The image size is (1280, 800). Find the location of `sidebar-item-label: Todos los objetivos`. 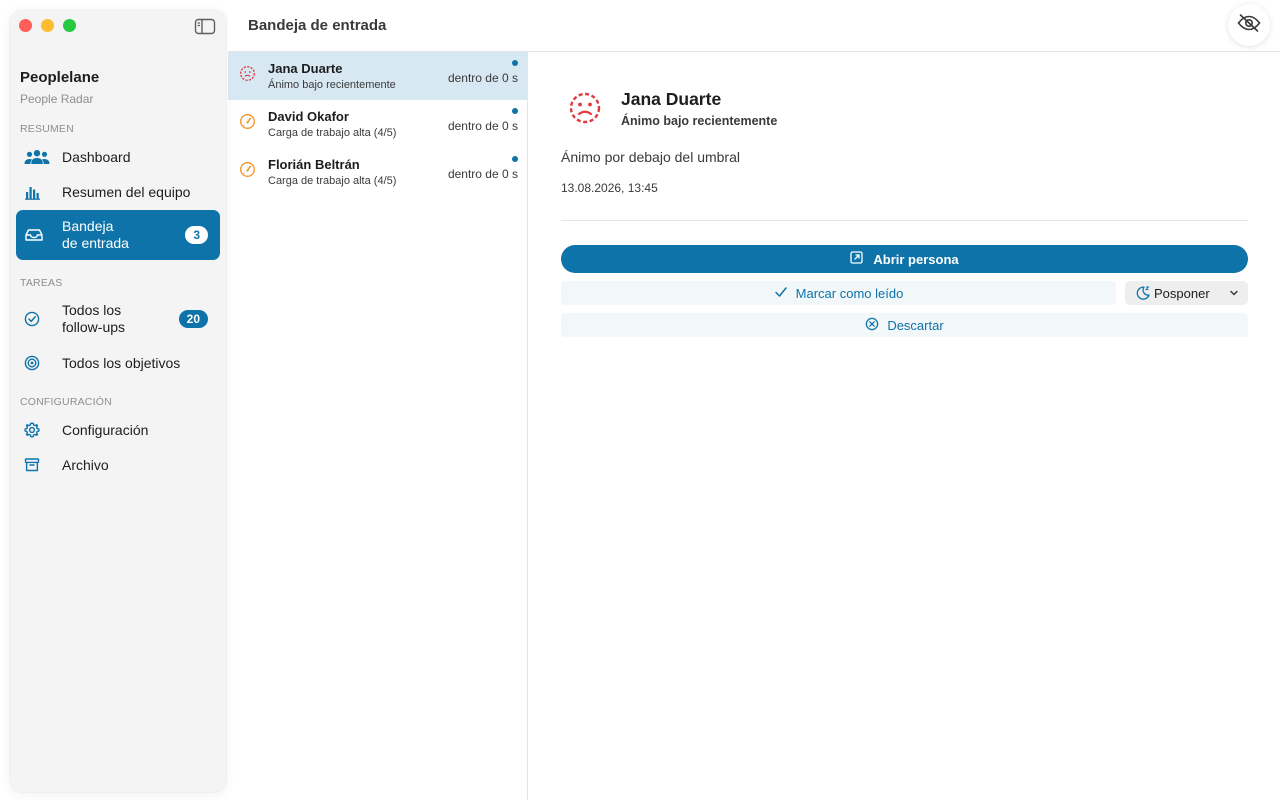

sidebar-item-label: Todos los objetivos is located at coordinates (121, 362).